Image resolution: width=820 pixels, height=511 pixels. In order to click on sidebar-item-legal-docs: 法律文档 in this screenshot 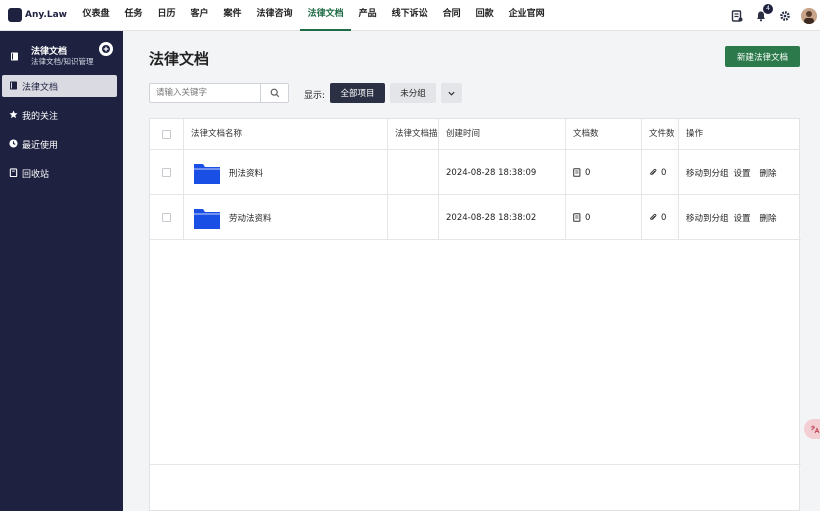, I will do `click(59, 86)`.